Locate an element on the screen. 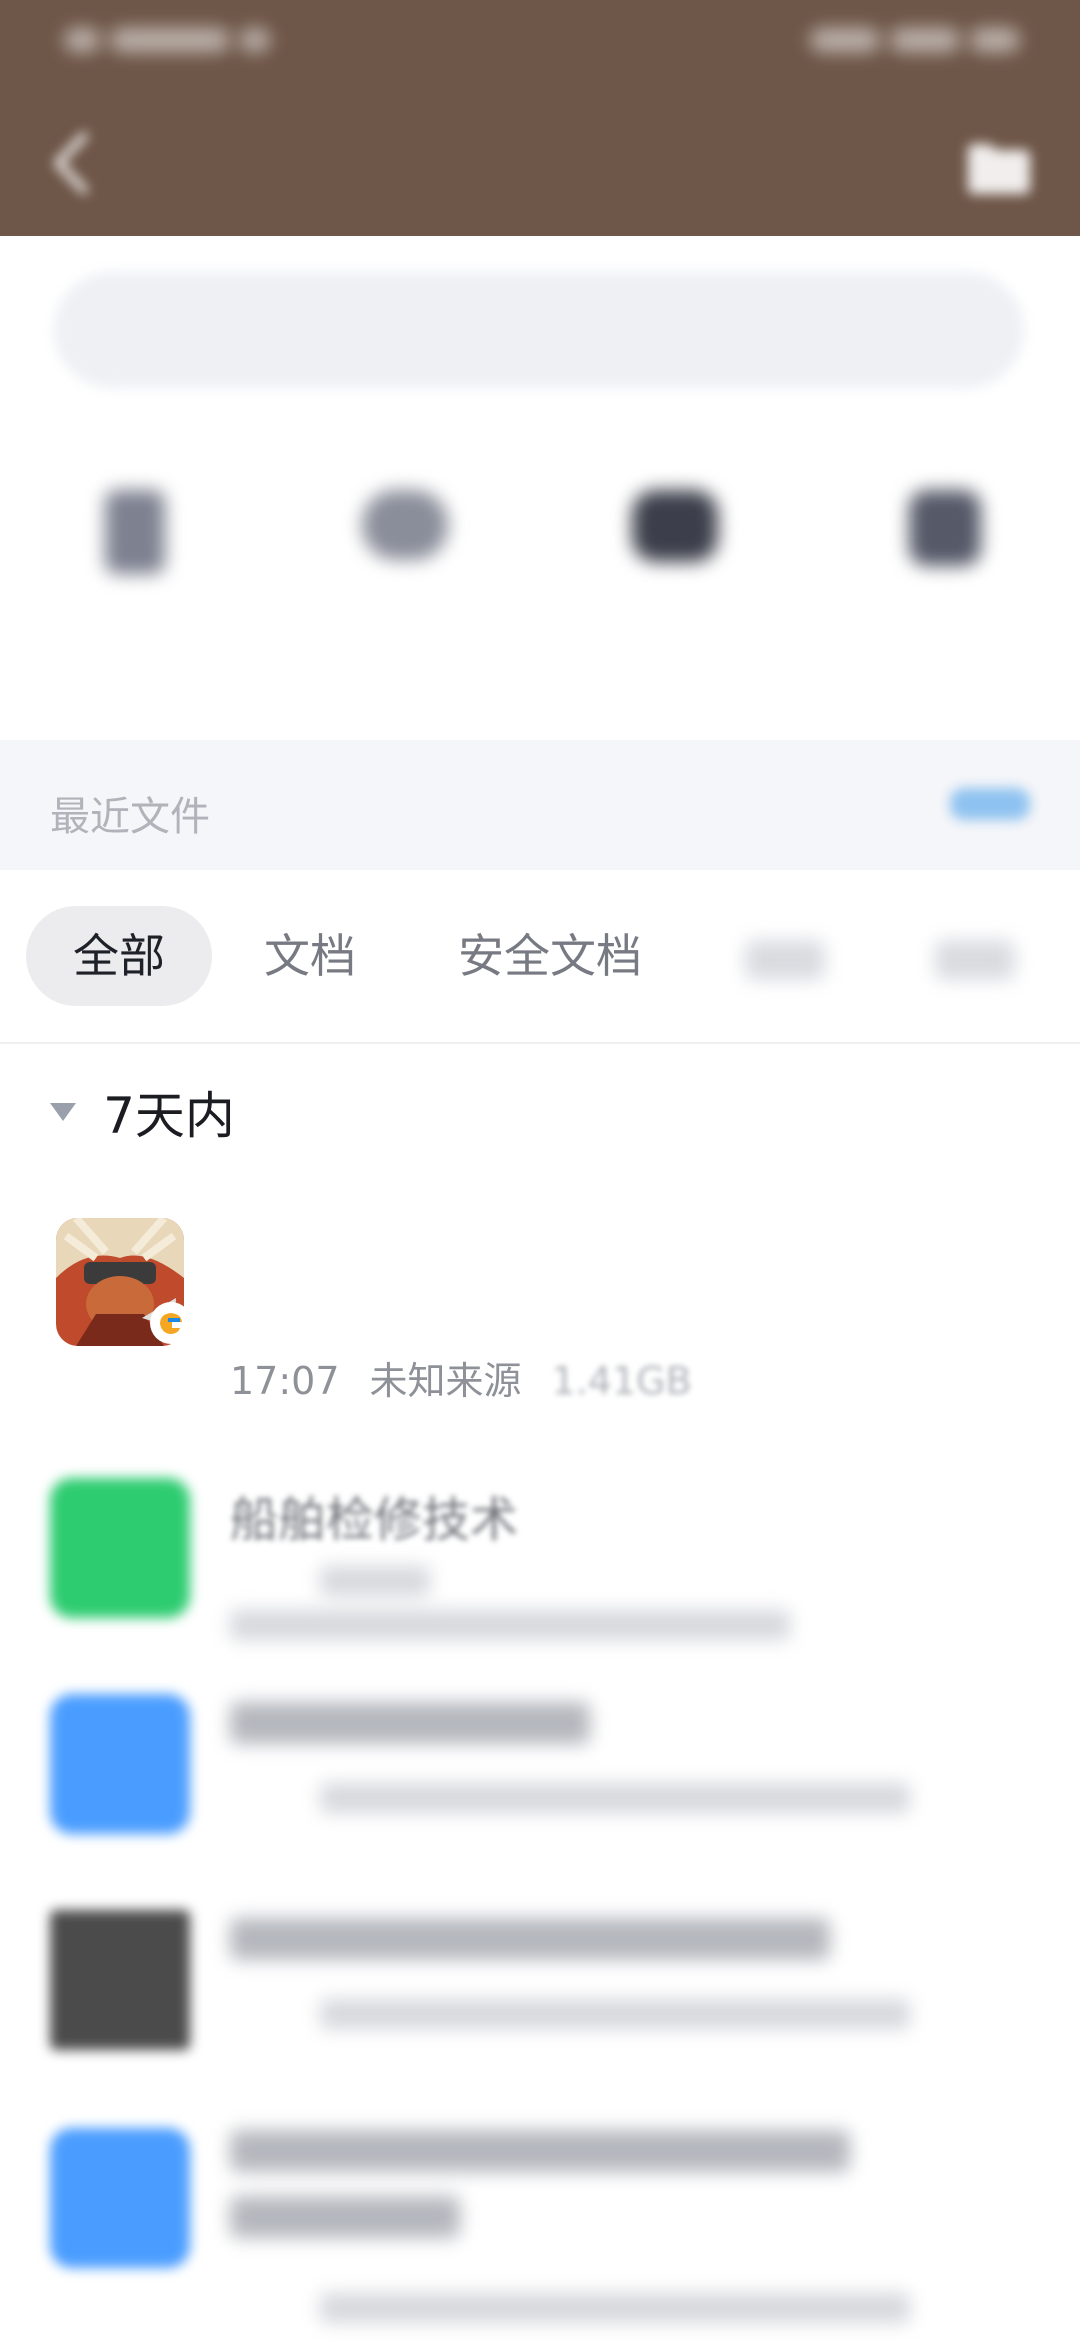  group-label: 7天内 is located at coordinates (169, 1116).